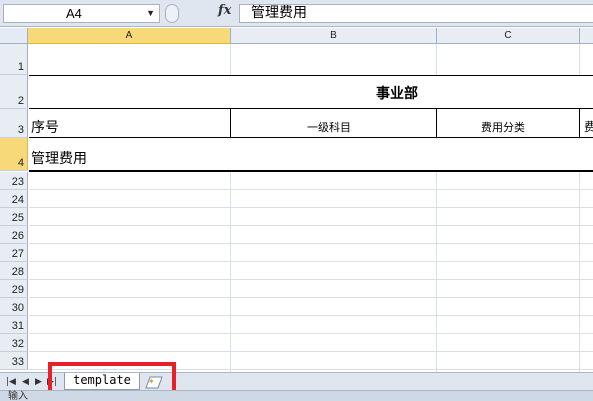  I want to click on column-header-c-label: C, so click(508, 35).